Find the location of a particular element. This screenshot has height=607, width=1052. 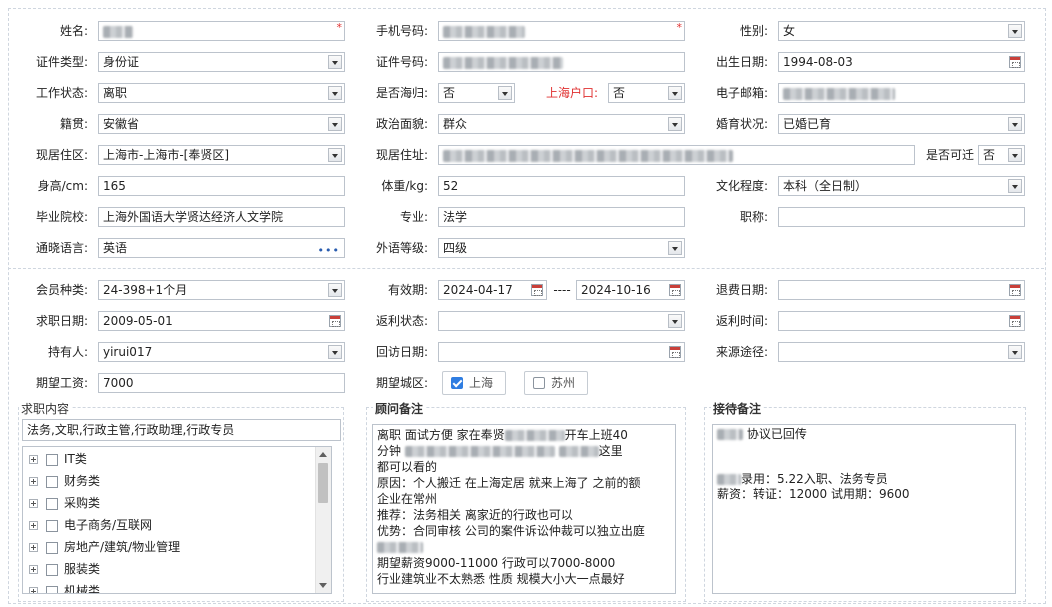

name-field: * is located at coordinates (221, 31).